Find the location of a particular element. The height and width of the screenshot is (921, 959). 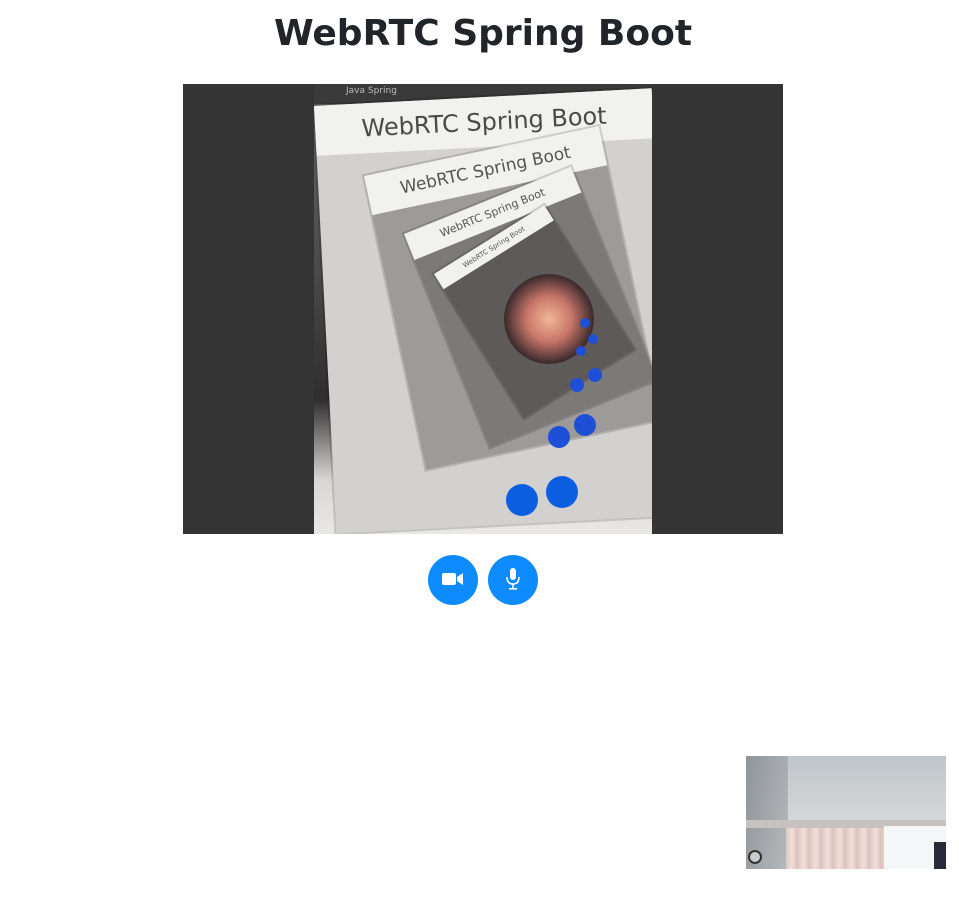

local-video-furniture is located at coordinates (940, 855).